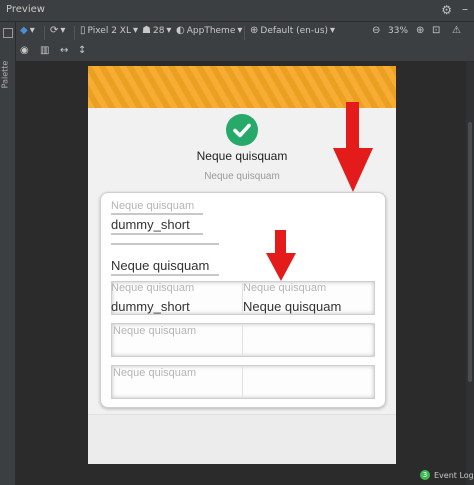  What do you see at coordinates (285, 288) in the screenshot?
I see `row1-right-label: Neque quisquam` at bounding box center [285, 288].